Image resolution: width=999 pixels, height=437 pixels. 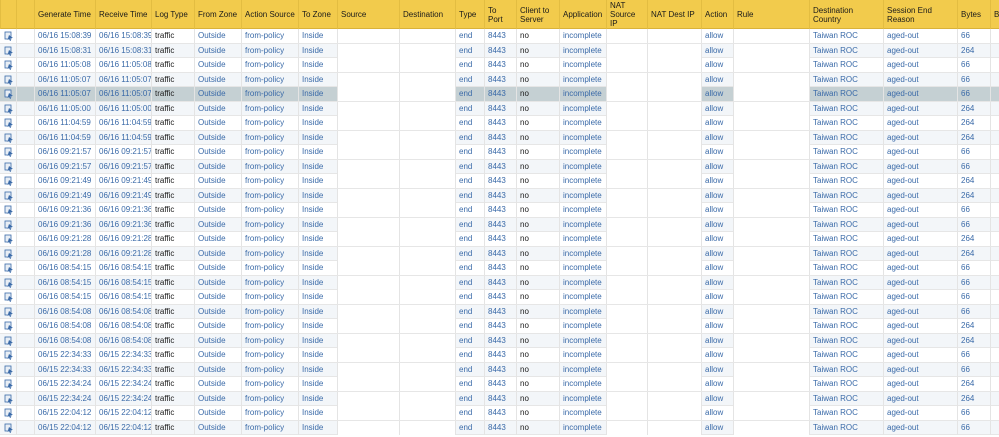 What do you see at coordinates (973, 14) in the screenshot?
I see `column-header-bytes: Bytes` at bounding box center [973, 14].